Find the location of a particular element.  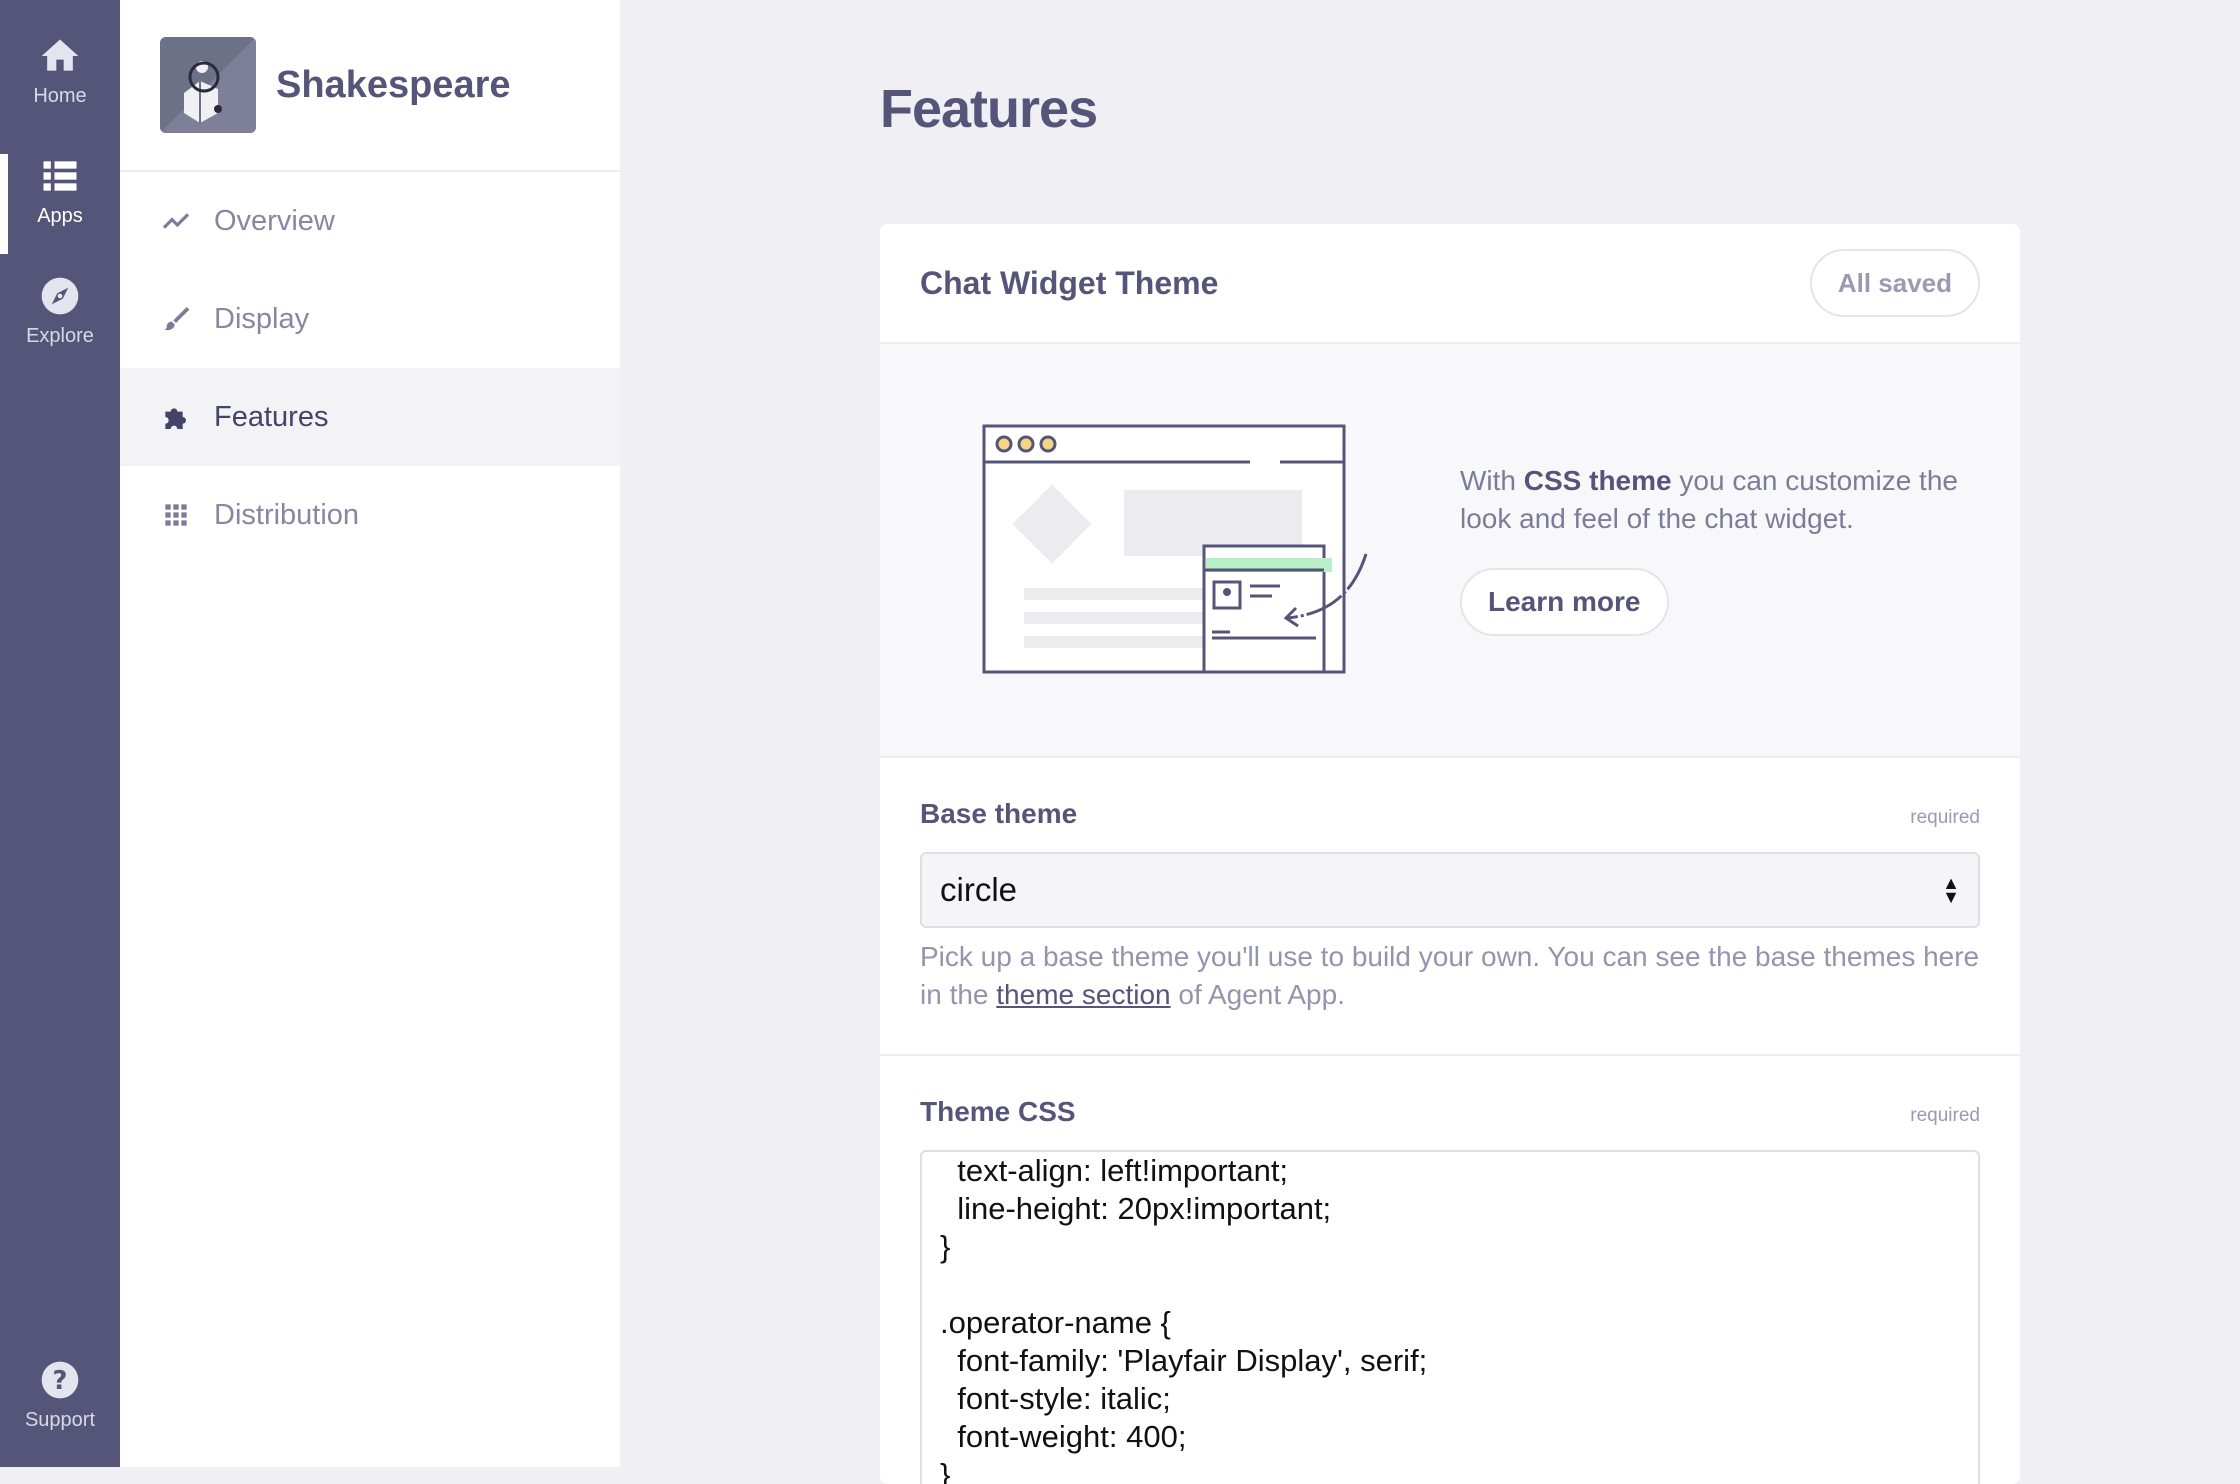

code-line: font-weight: 400; is located at coordinates (1063, 1436).